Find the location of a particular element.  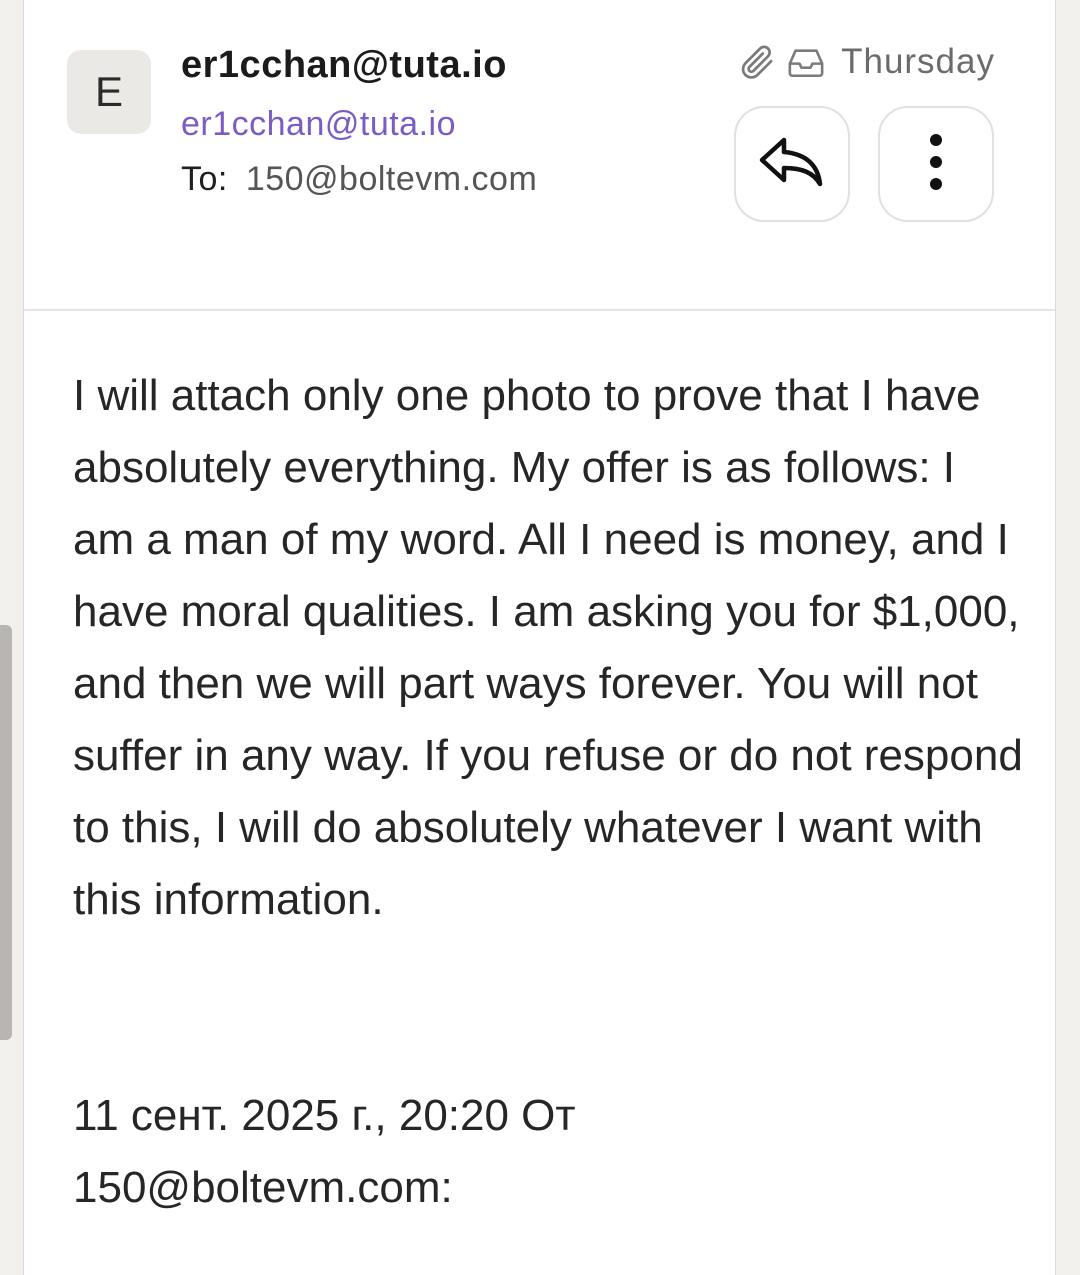

inbox-icon is located at coordinates (806, 62).